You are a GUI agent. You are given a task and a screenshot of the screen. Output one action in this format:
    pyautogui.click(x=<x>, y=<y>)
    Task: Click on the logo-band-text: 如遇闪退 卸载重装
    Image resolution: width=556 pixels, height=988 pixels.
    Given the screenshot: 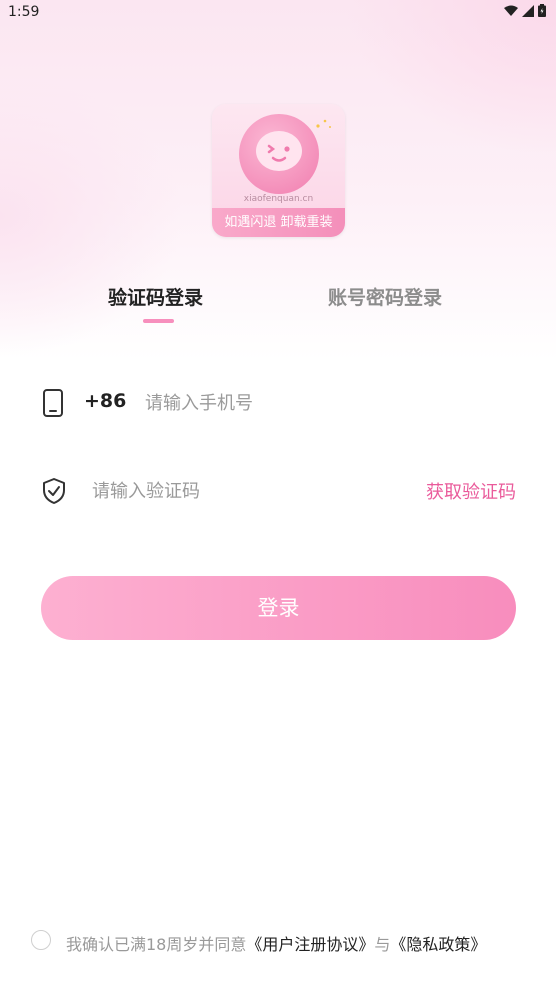 What is the action you would take?
    pyautogui.click(x=278, y=222)
    